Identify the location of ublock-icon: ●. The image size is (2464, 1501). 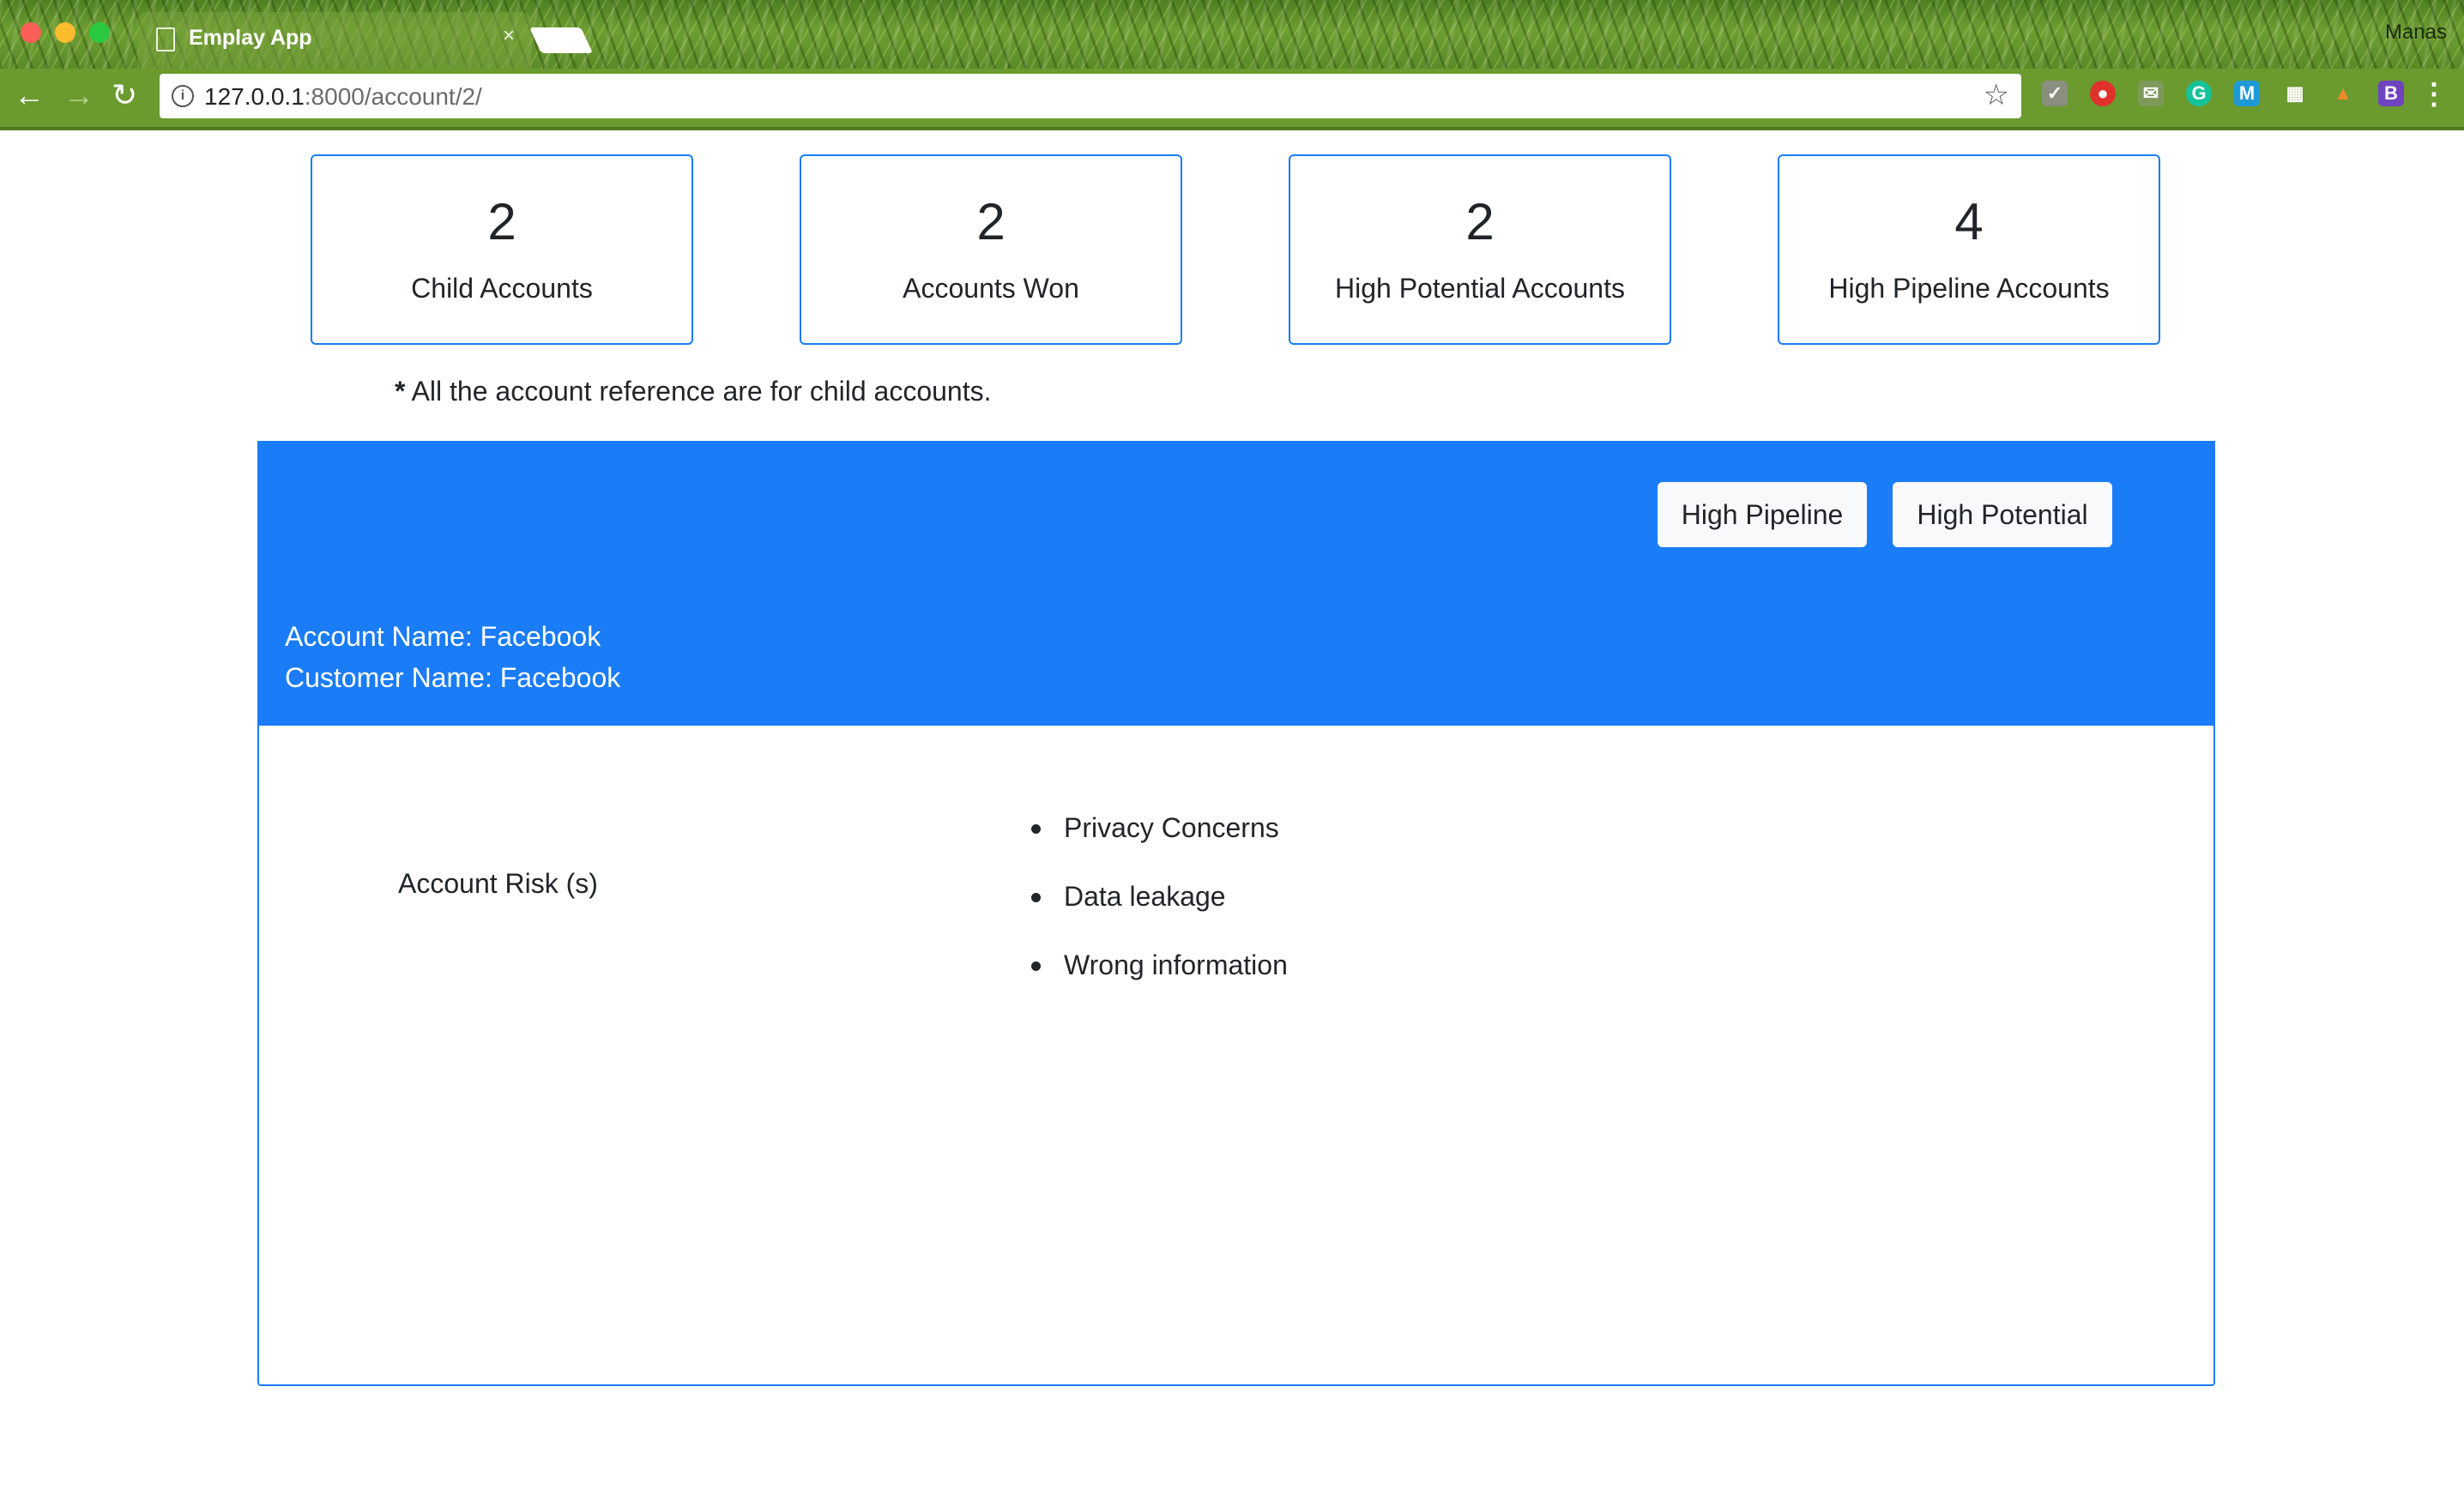
(2103, 94).